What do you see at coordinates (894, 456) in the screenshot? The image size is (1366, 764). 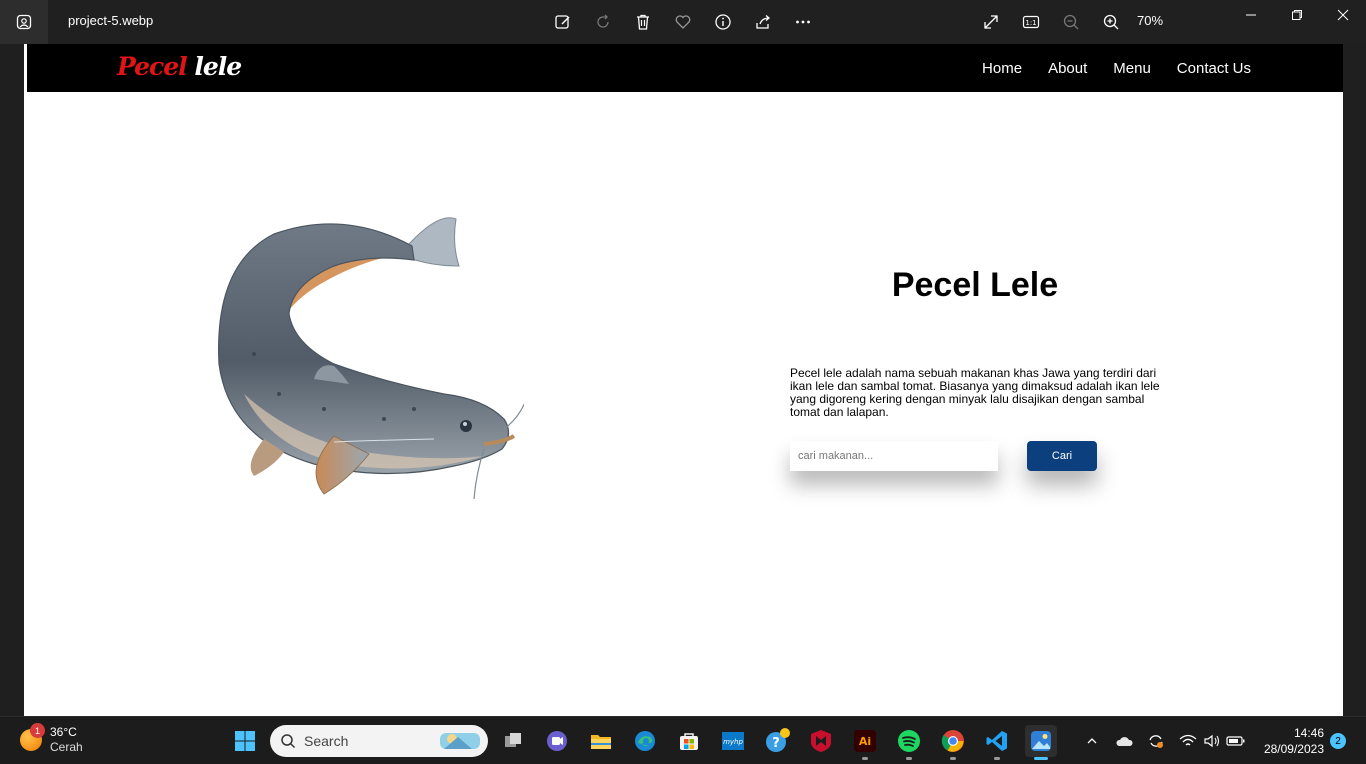 I see `food-search-input` at bounding box center [894, 456].